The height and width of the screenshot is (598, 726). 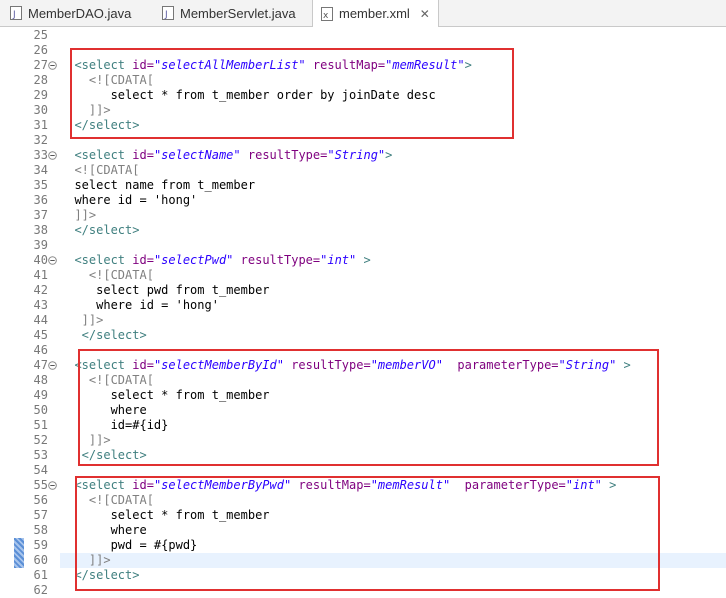 I want to click on line-number: 37, so click(x=40, y=215).